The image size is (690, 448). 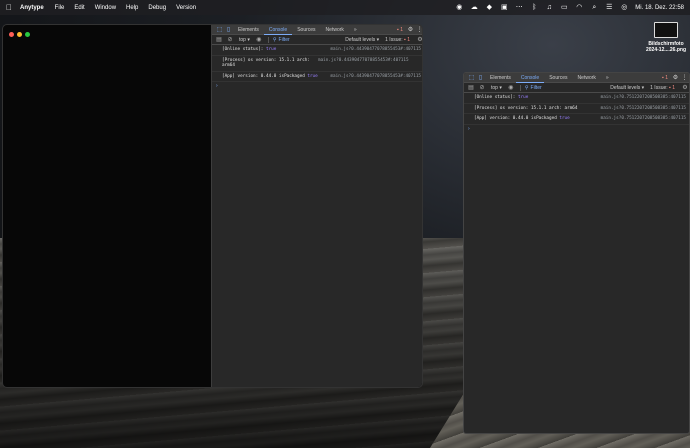 What do you see at coordinates (132, 8) in the screenshot?
I see `menu-help: Help` at bounding box center [132, 8].